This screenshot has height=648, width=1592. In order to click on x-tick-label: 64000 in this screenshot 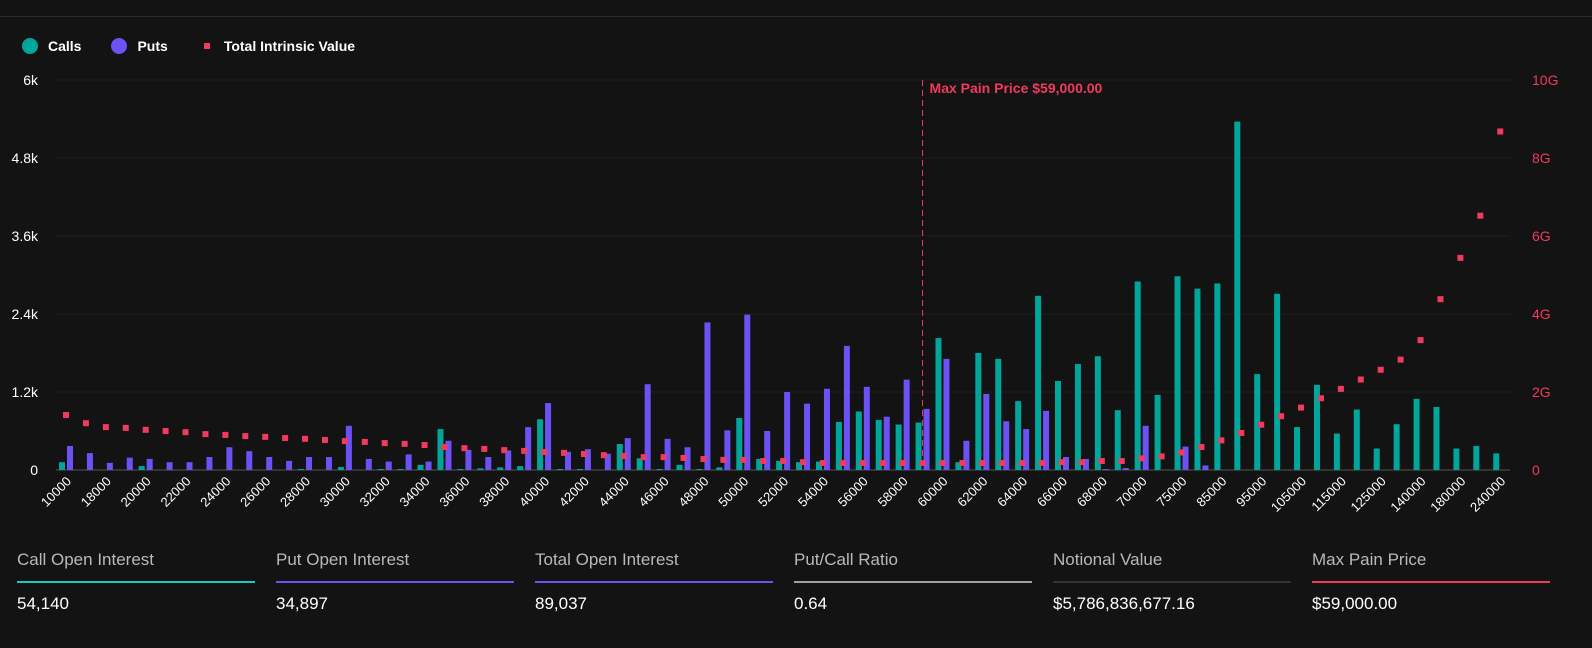, I will do `click(1012, 492)`.